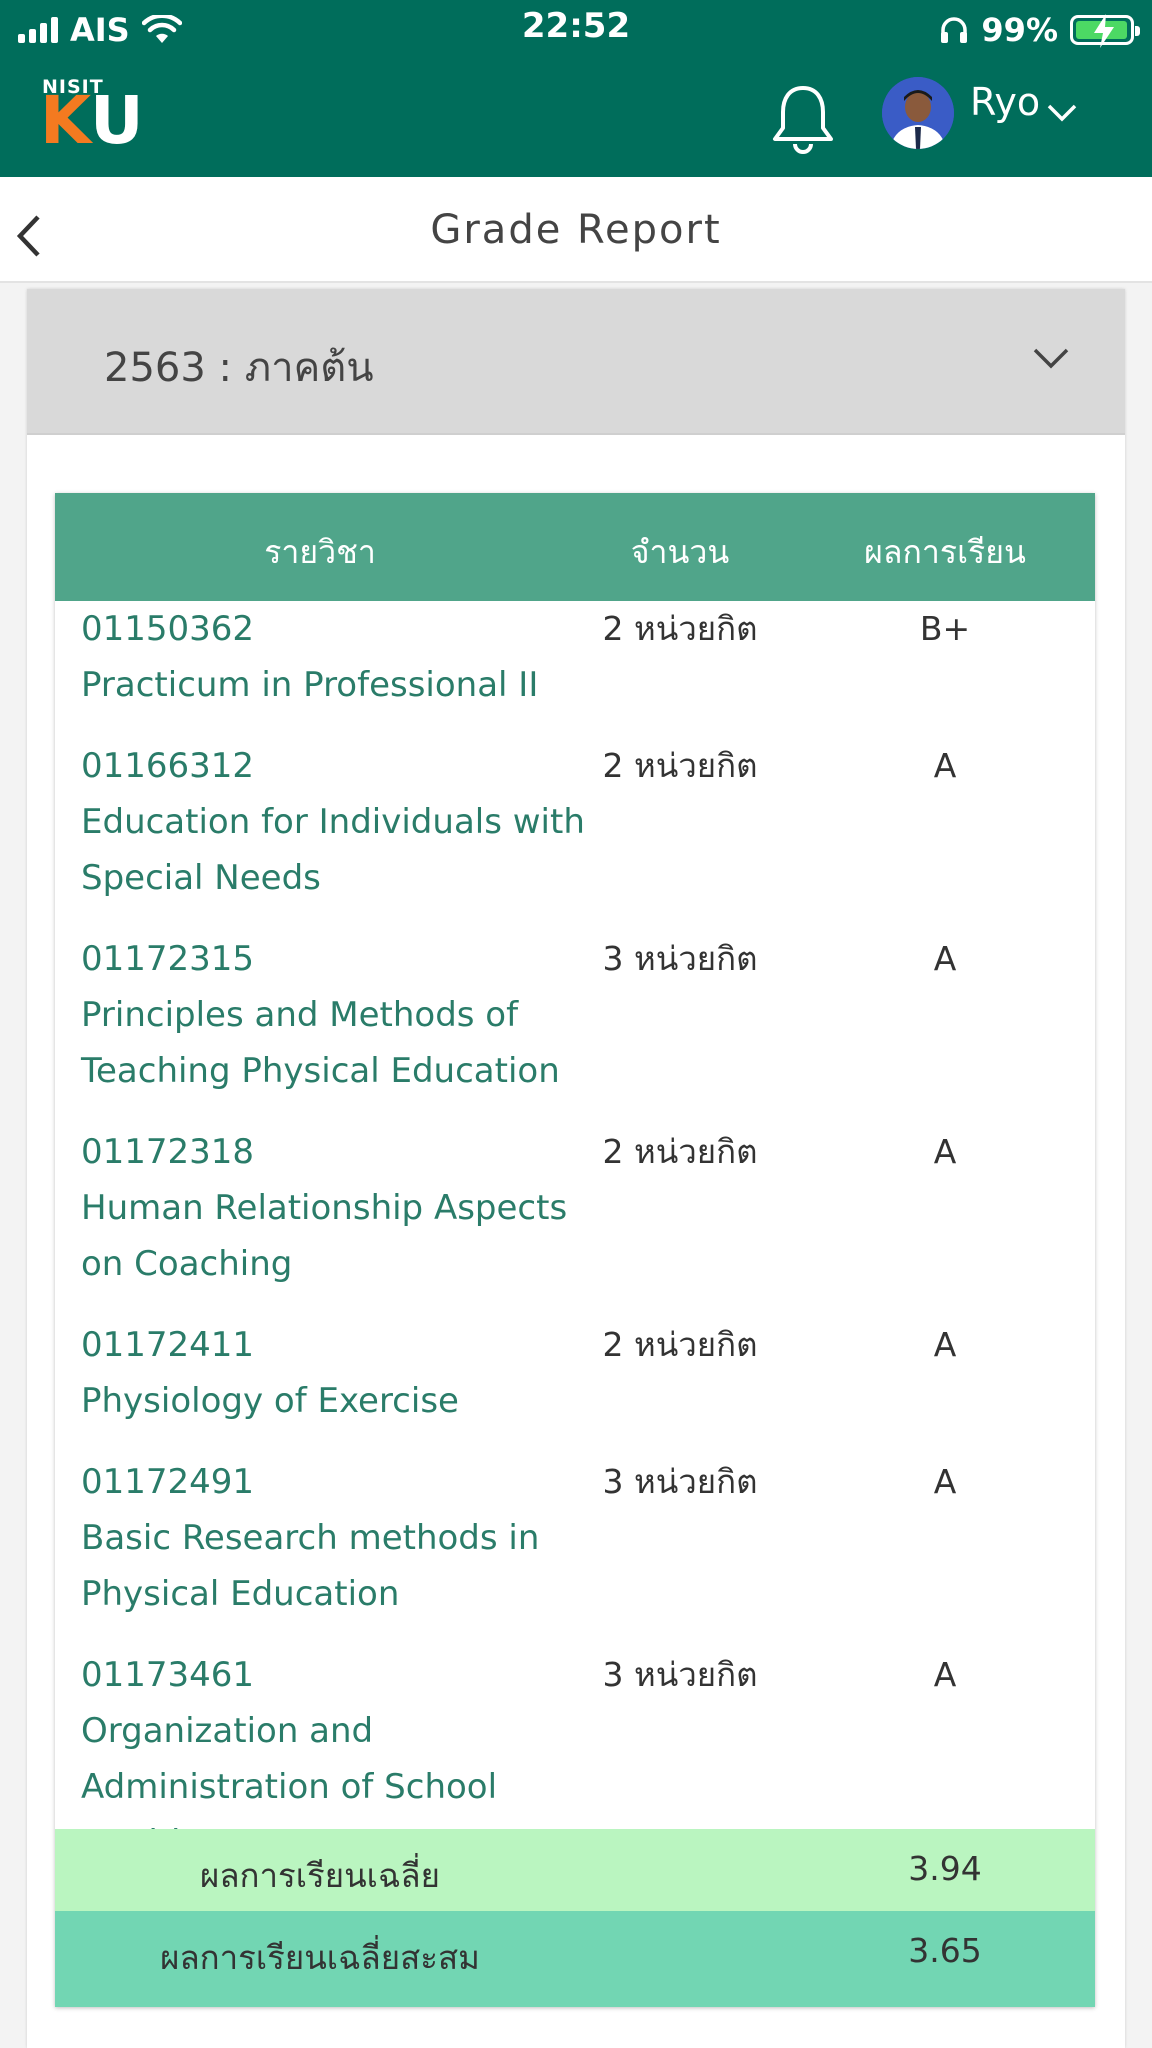 The image size is (1152, 2048). Describe the element at coordinates (319, 1875) in the screenshot. I see `gpa-label: ผลการเรียนเฉลี่ย` at that location.